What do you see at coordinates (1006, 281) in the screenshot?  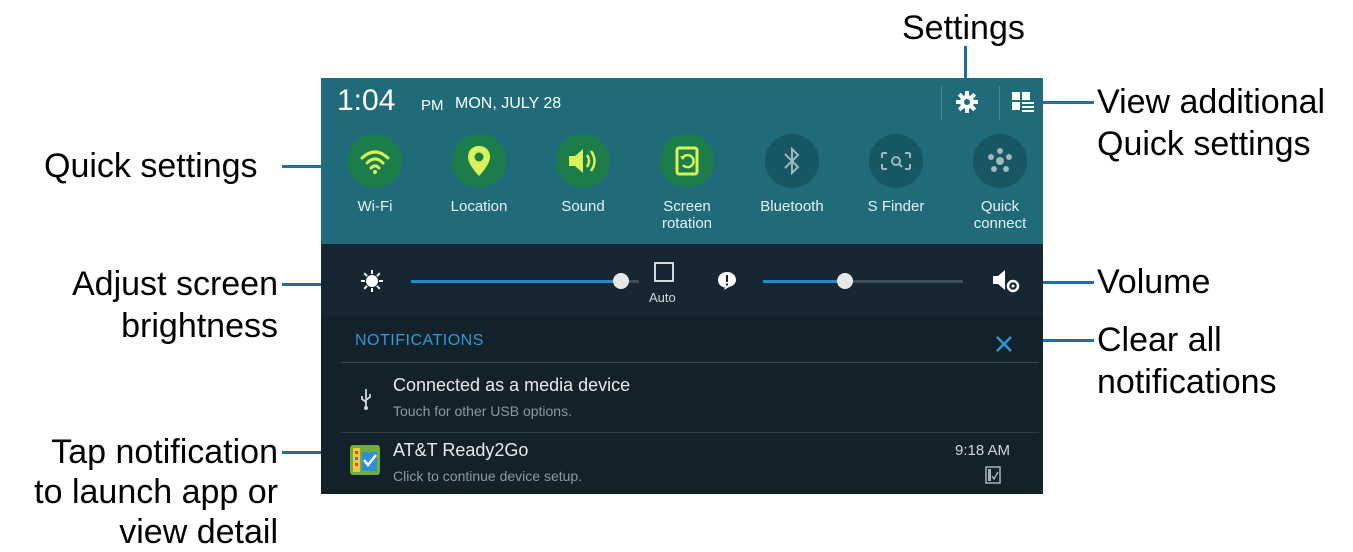 I see `volume-settings-icon` at bounding box center [1006, 281].